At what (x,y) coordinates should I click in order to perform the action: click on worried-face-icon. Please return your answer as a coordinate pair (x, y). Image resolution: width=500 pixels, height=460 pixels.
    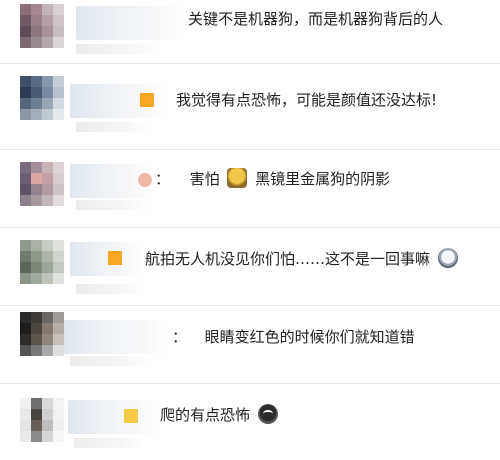
    Looking at the image, I should click on (237, 178).